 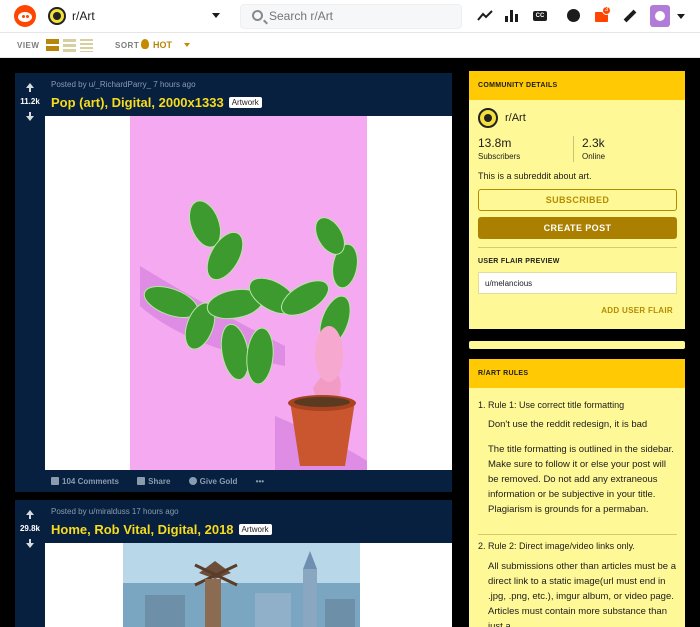 I want to click on post-title: Home, Rob Vital, Digital, 2018 Artwork, so click(x=161, y=529).